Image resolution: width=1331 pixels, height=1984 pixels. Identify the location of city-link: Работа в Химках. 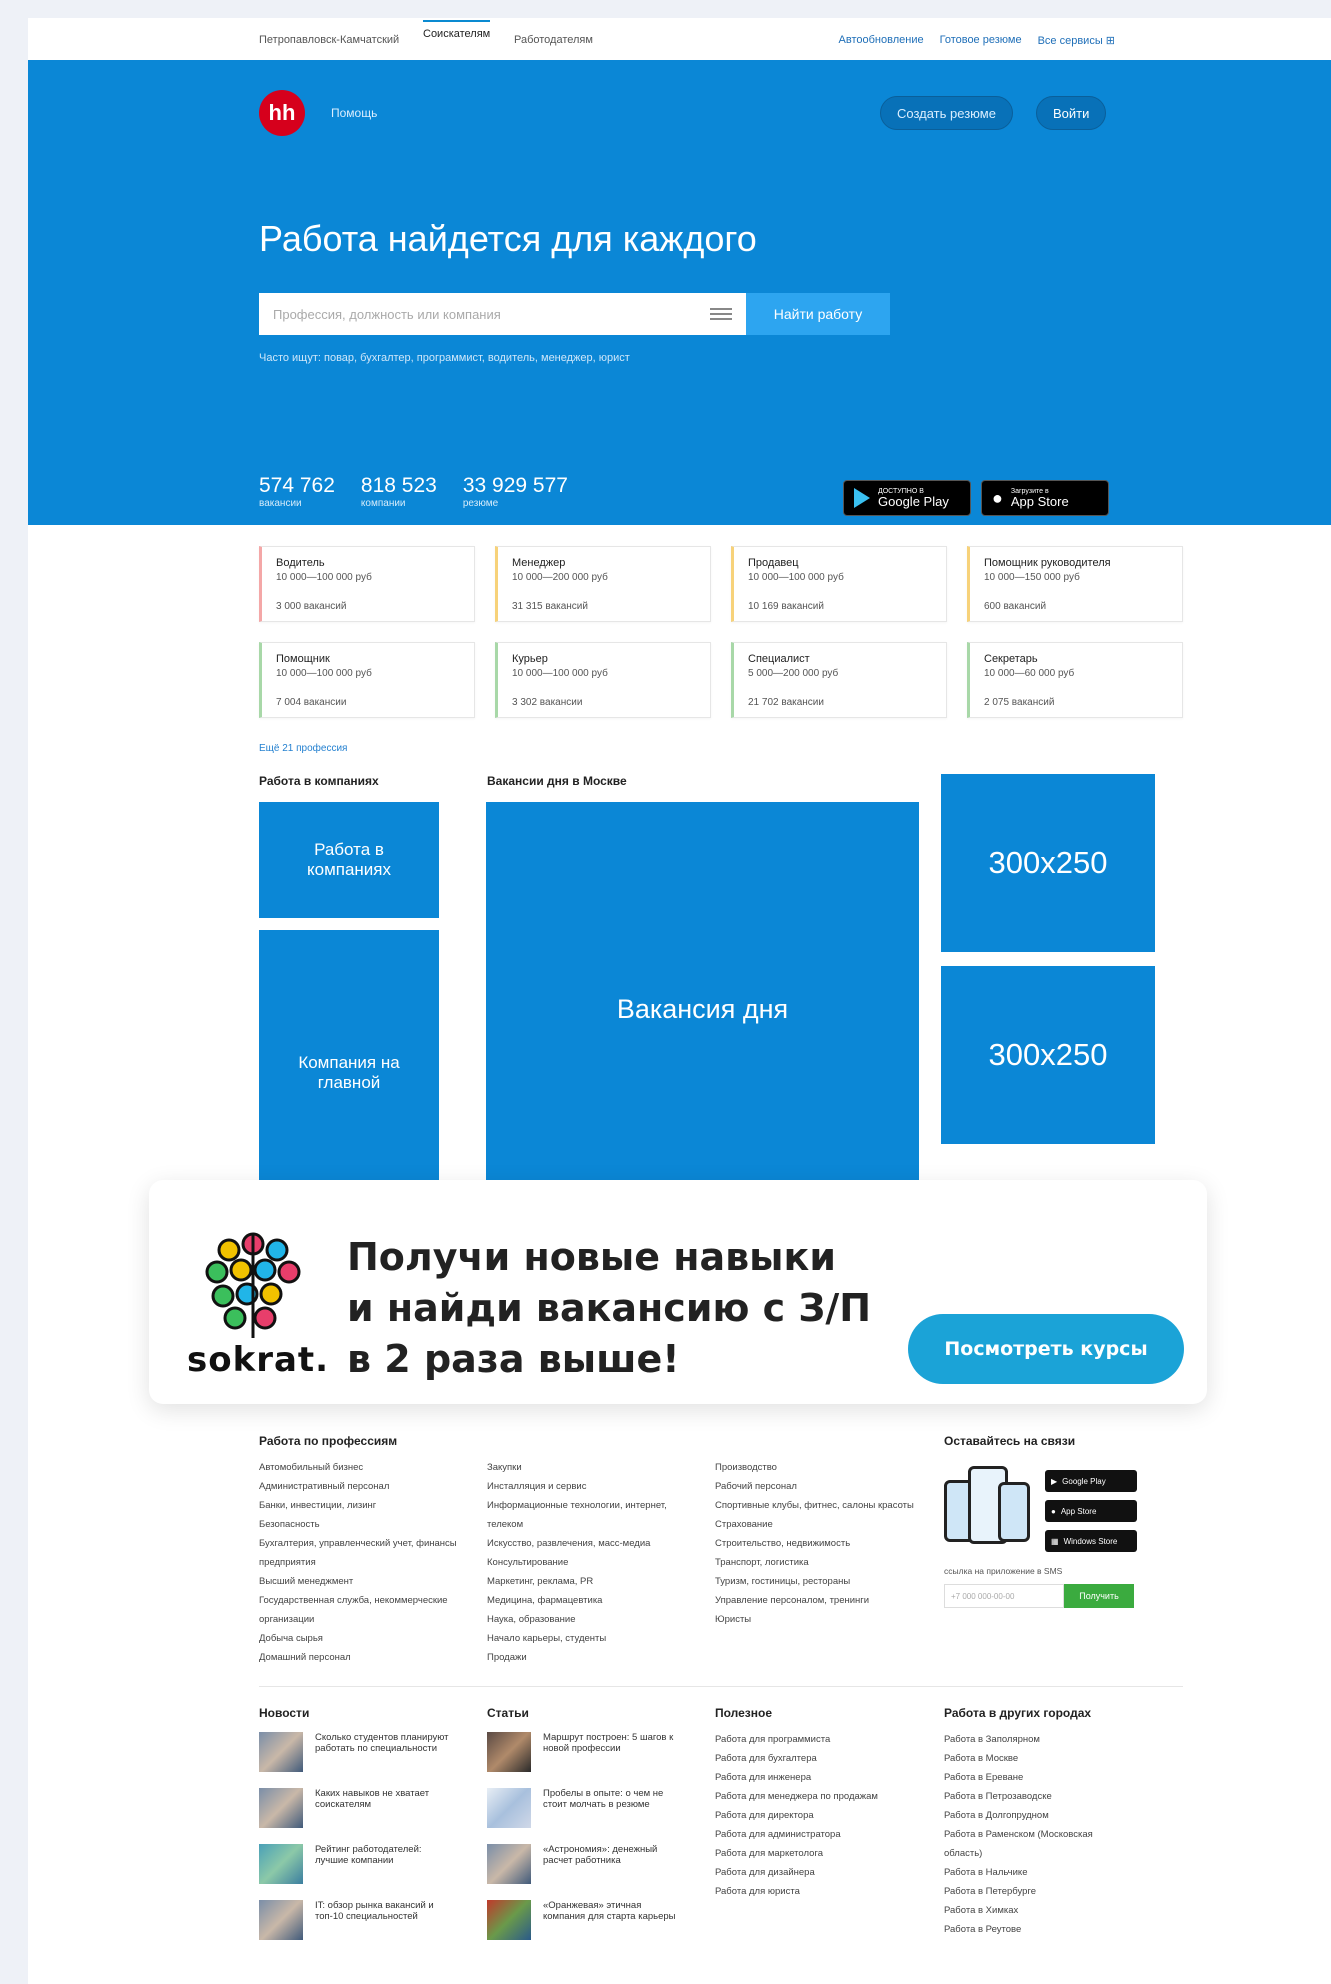
(1034, 1910).